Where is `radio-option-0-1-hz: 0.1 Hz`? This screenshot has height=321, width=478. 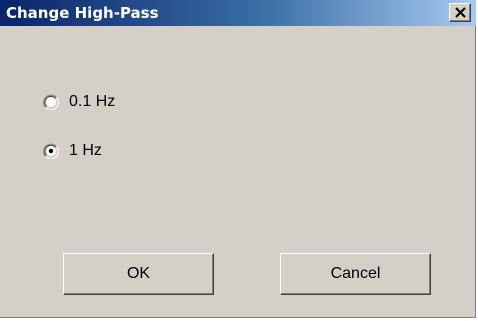
radio-option-0-1-hz: 0.1 Hz is located at coordinates (79, 102).